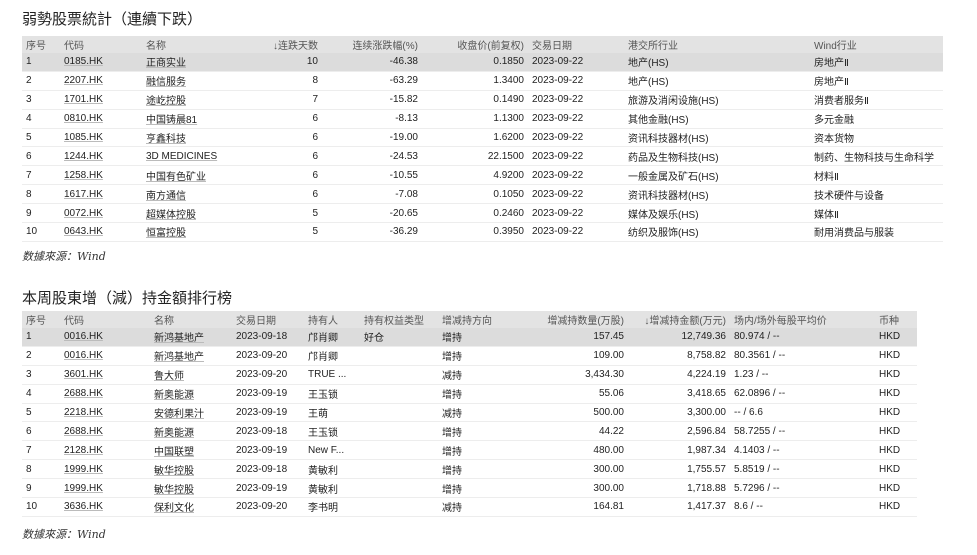 The width and height of the screenshot is (977, 555). What do you see at coordinates (282, 62) in the screenshot?
I see `cell-days: 10` at bounding box center [282, 62].